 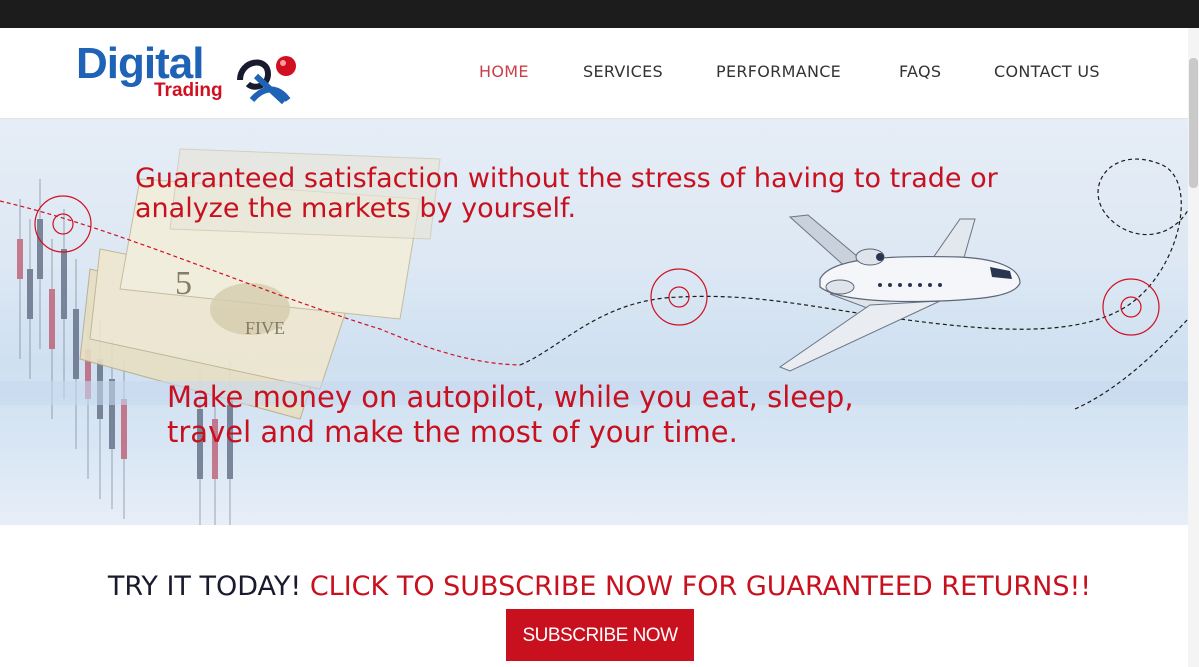 What do you see at coordinates (265, 328) in the screenshot?
I see `svg-text: FIVE` at bounding box center [265, 328].